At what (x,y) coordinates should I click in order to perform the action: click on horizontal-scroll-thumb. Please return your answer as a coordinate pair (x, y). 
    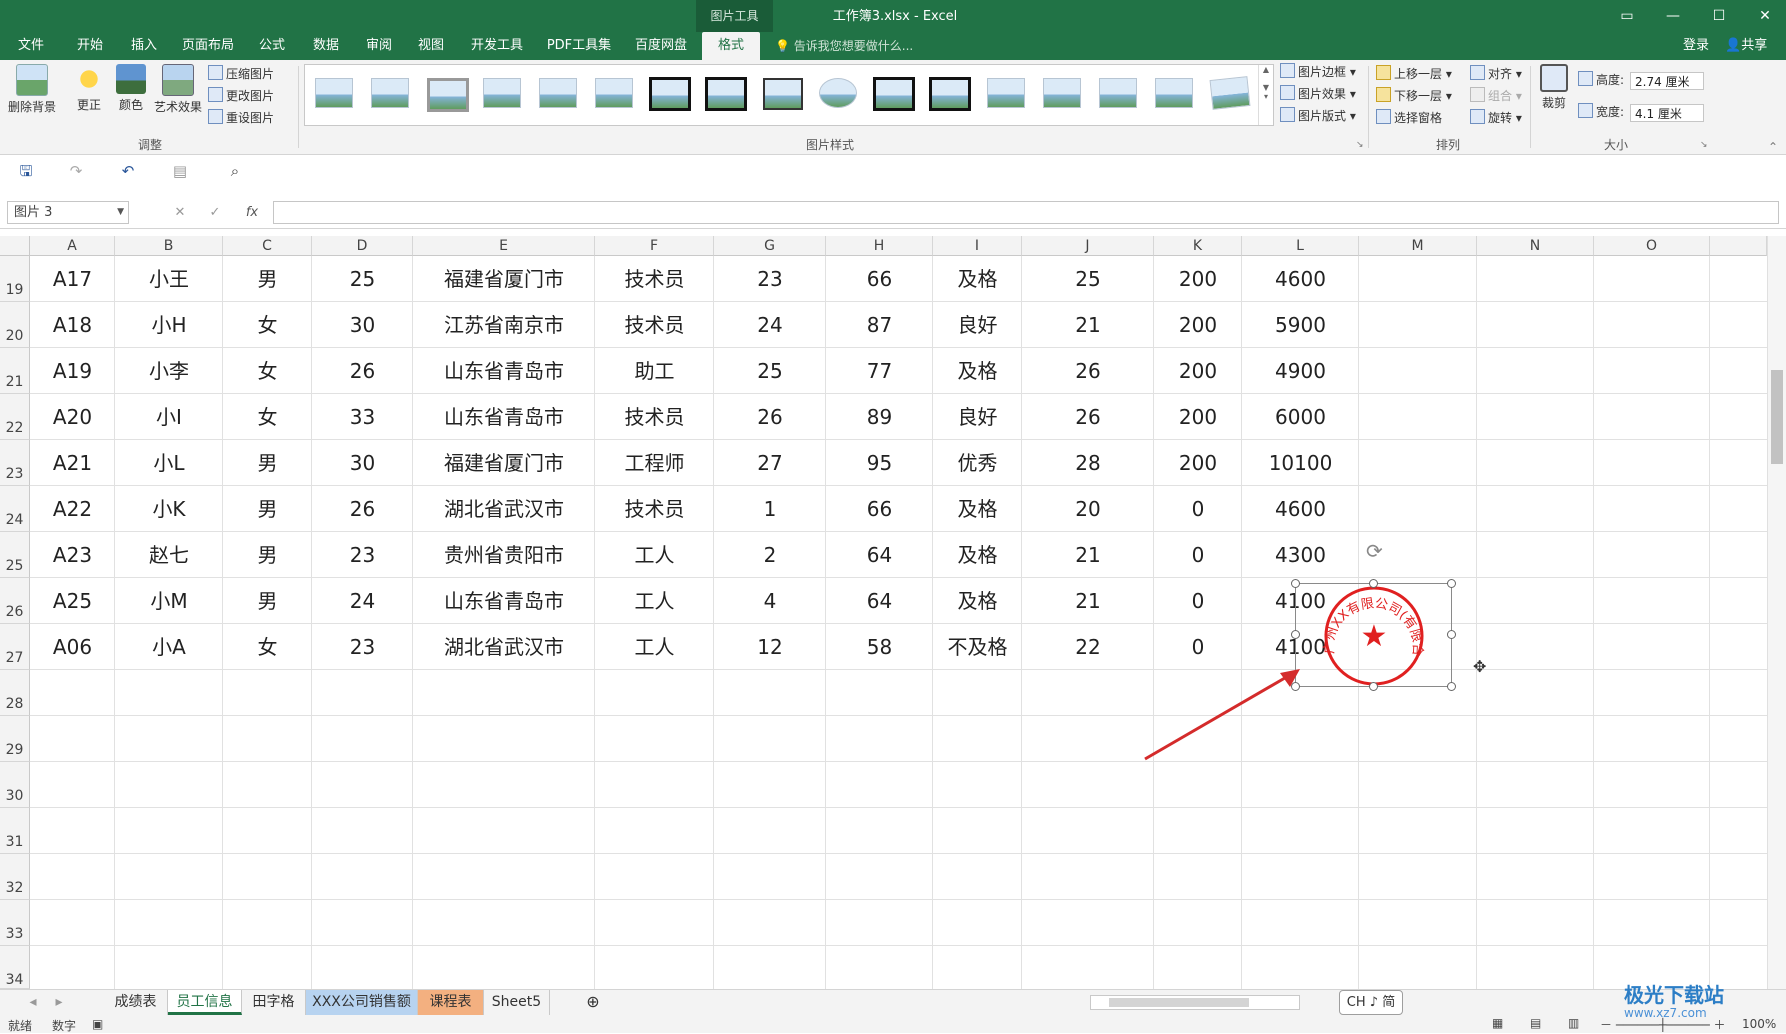
    Looking at the image, I should click on (1179, 1002).